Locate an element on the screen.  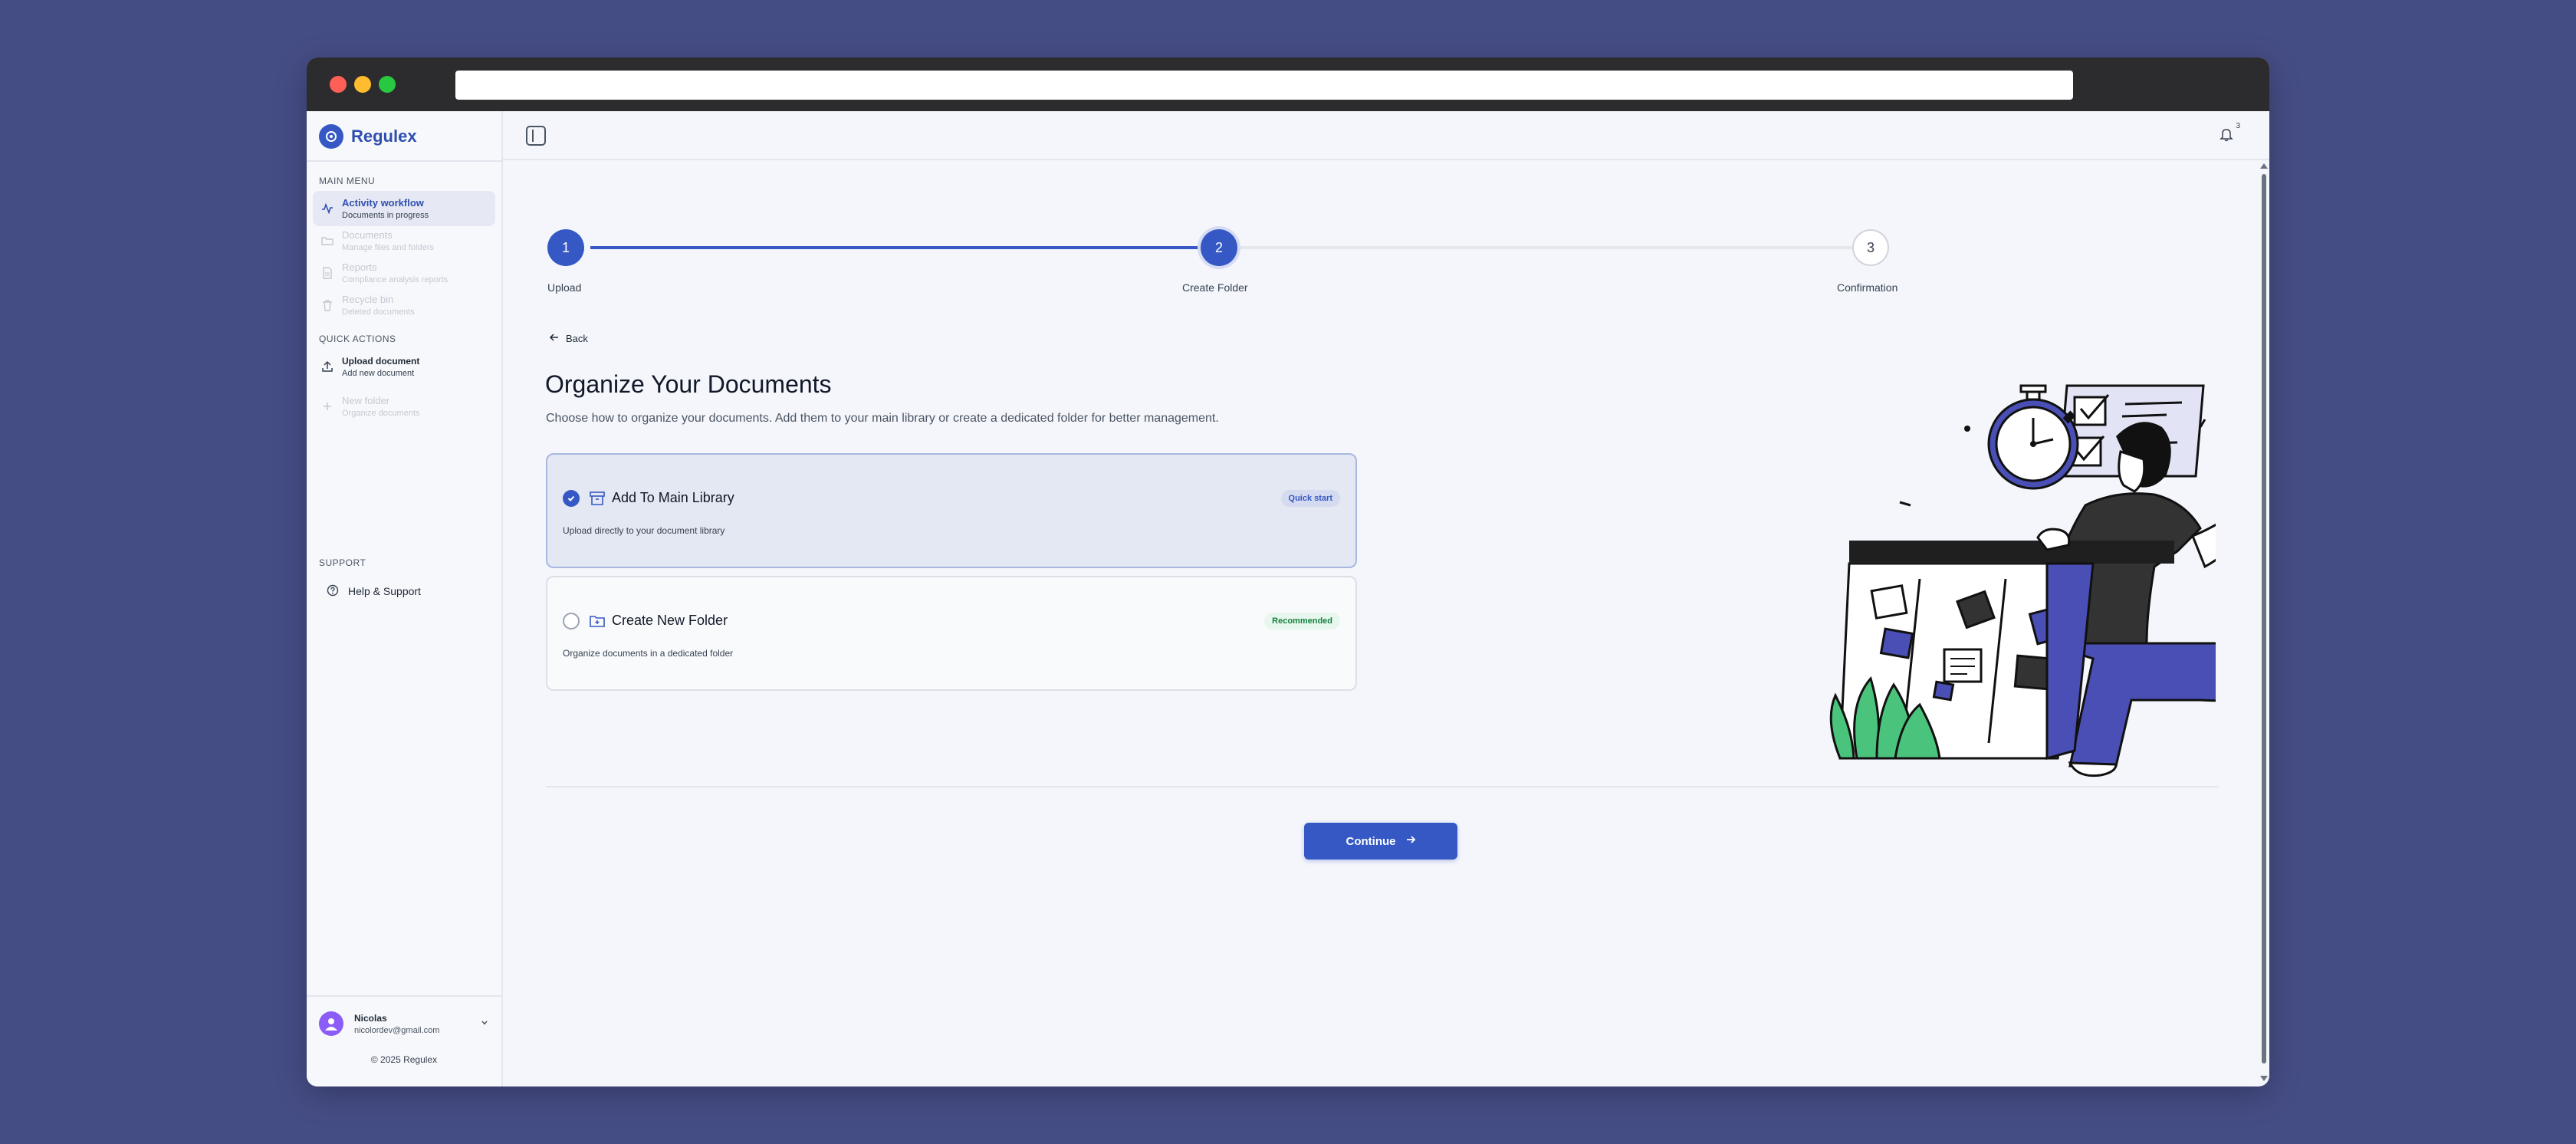
maximize-window-button is located at coordinates (388, 84).